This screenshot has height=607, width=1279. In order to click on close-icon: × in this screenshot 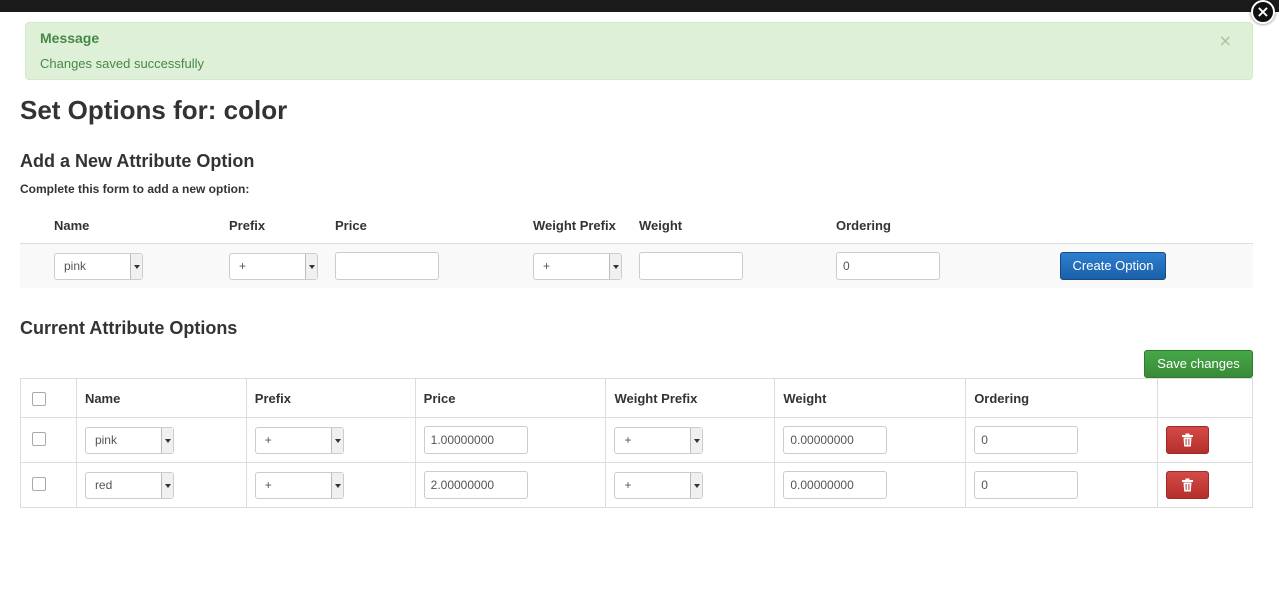, I will do `click(1263, 12)`.